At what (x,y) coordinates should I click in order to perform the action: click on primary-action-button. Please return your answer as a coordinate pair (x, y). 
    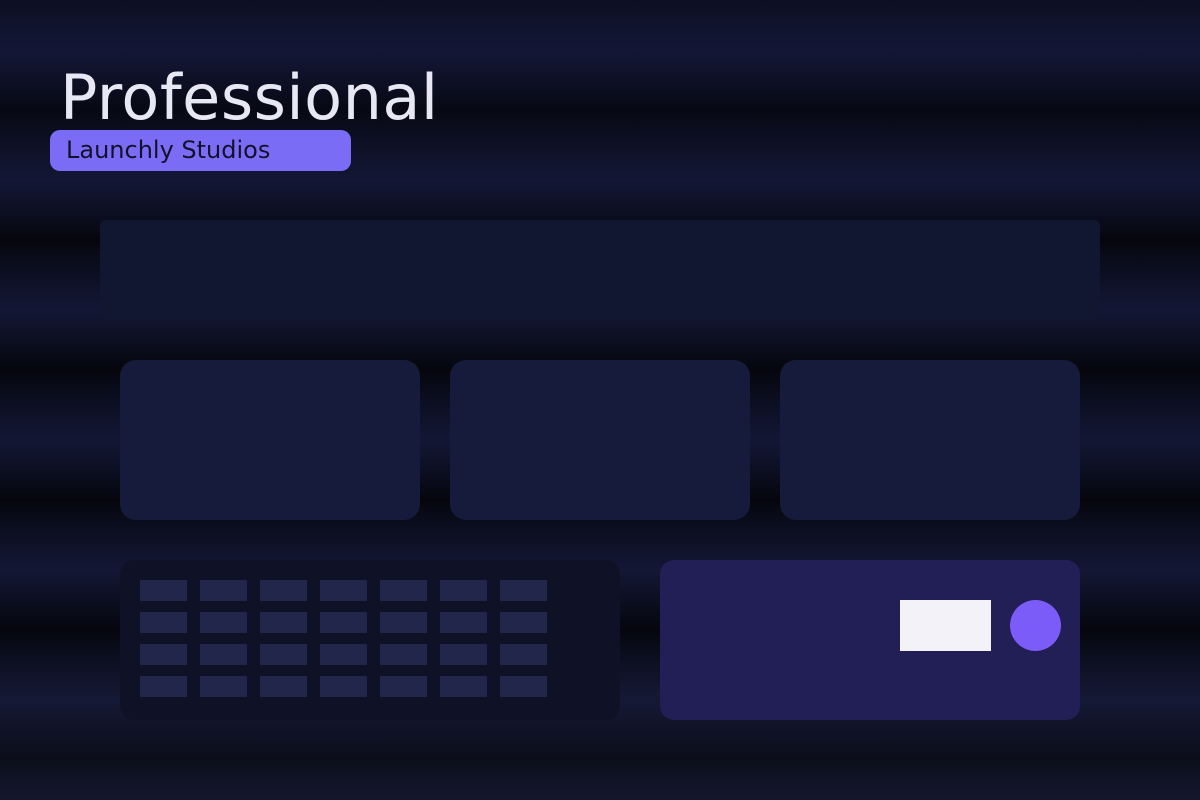
    Looking at the image, I should click on (945, 625).